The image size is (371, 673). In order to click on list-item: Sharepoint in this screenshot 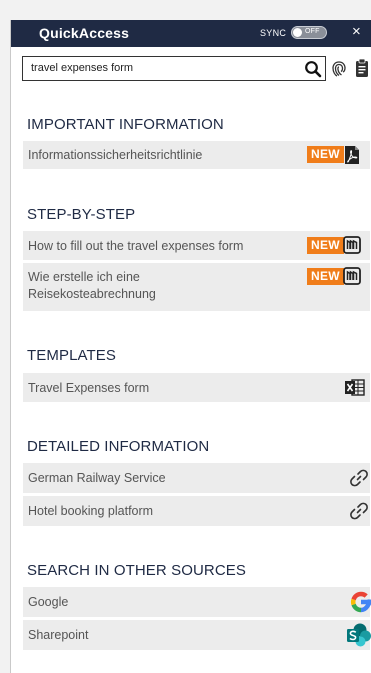, I will do `click(197, 635)`.